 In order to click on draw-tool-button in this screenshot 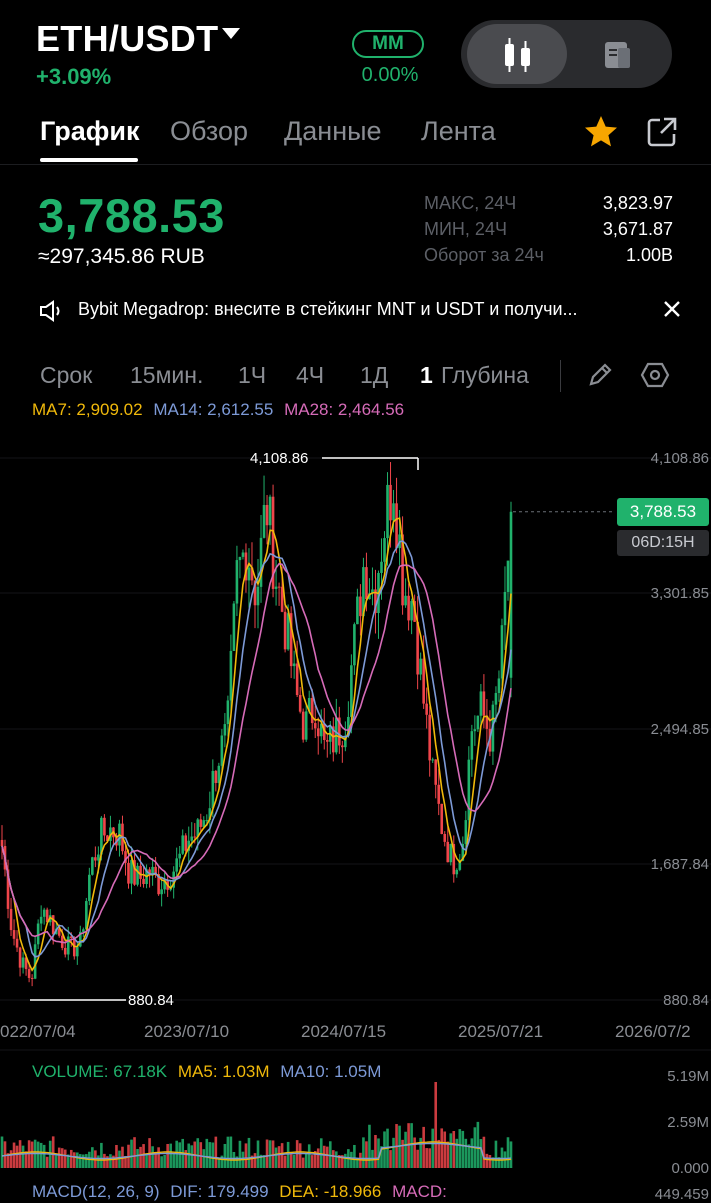, I will do `click(600, 377)`.